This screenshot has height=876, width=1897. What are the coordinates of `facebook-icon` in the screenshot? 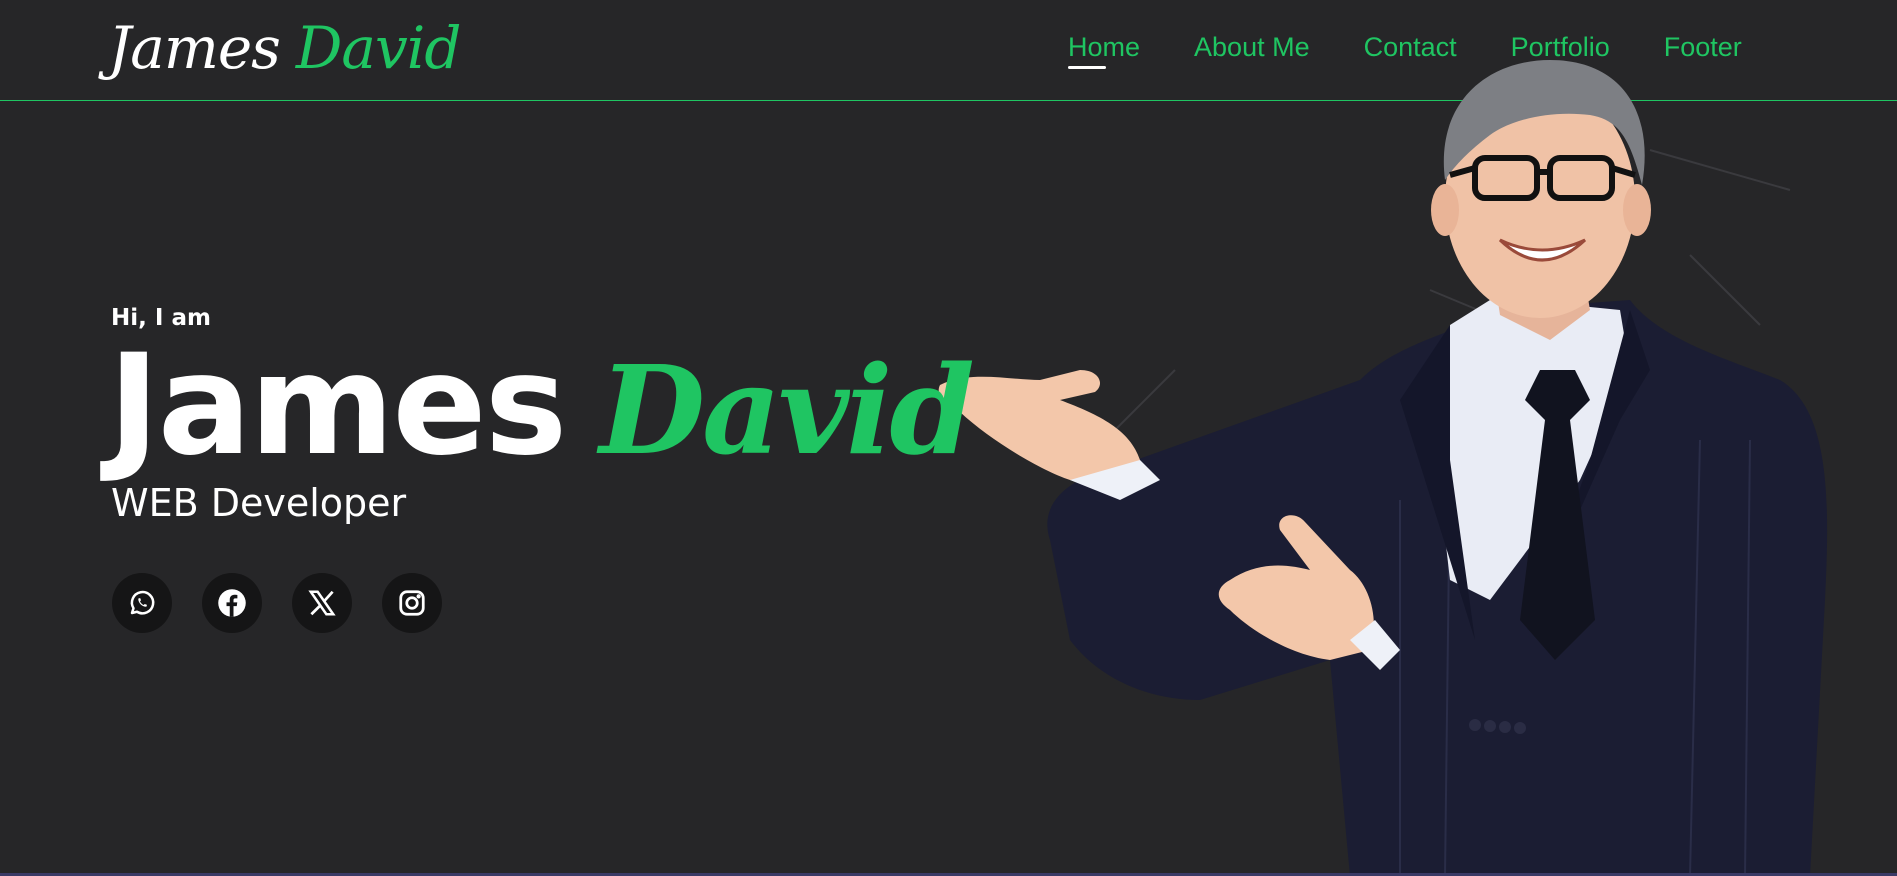 It's located at (232, 603).